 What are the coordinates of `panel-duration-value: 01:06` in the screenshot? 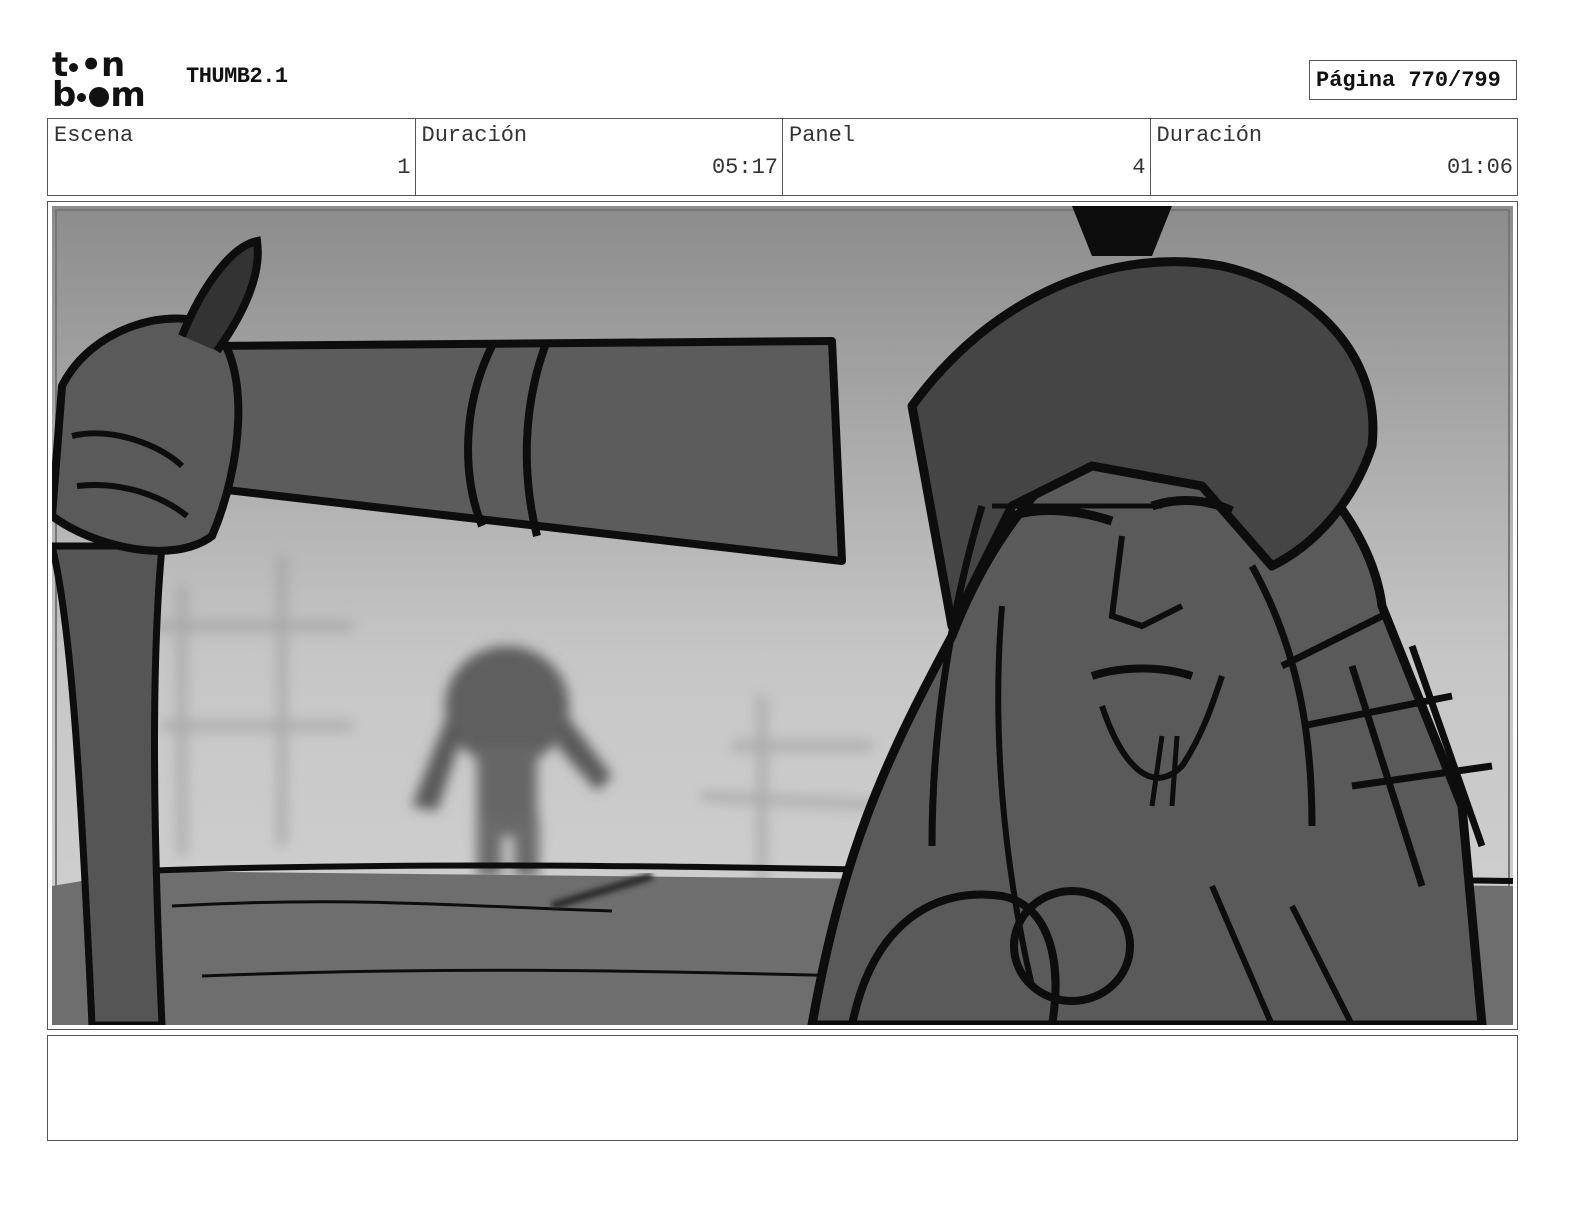 It's located at (1479, 167).